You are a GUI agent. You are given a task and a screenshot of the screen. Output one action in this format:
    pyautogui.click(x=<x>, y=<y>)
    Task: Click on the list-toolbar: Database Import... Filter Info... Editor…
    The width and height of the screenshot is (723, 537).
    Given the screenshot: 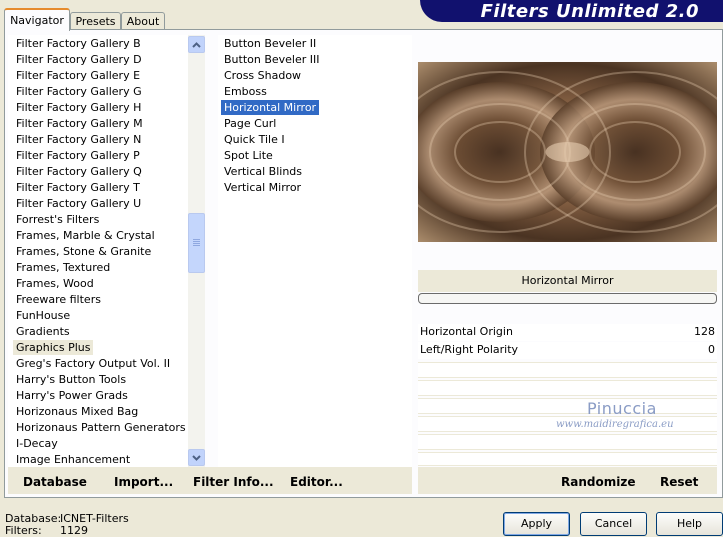 What is the action you would take?
    pyautogui.click(x=210, y=480)
    